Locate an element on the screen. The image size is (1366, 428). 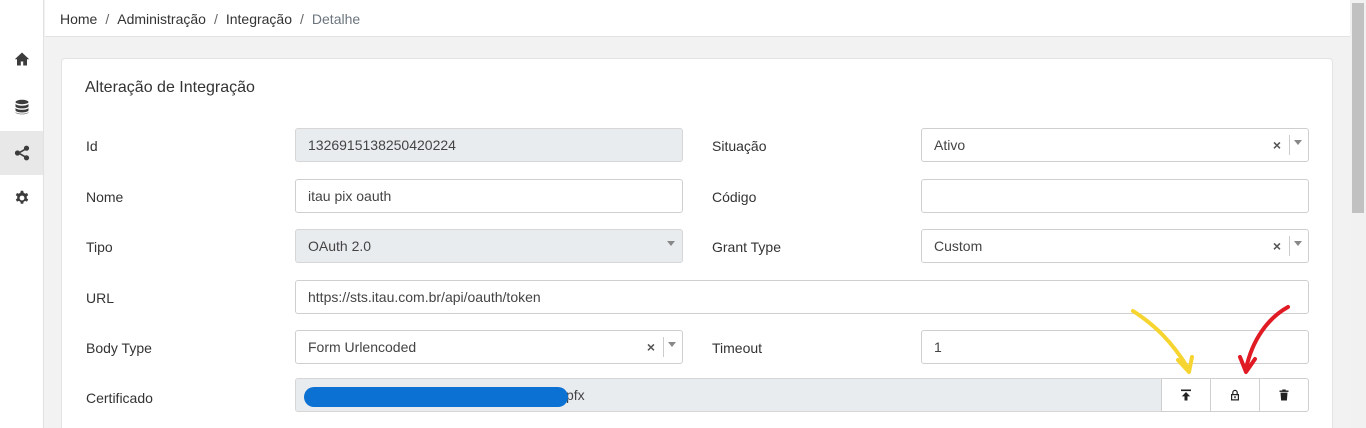
annotation-layer is located at coordinates (1210, 339).